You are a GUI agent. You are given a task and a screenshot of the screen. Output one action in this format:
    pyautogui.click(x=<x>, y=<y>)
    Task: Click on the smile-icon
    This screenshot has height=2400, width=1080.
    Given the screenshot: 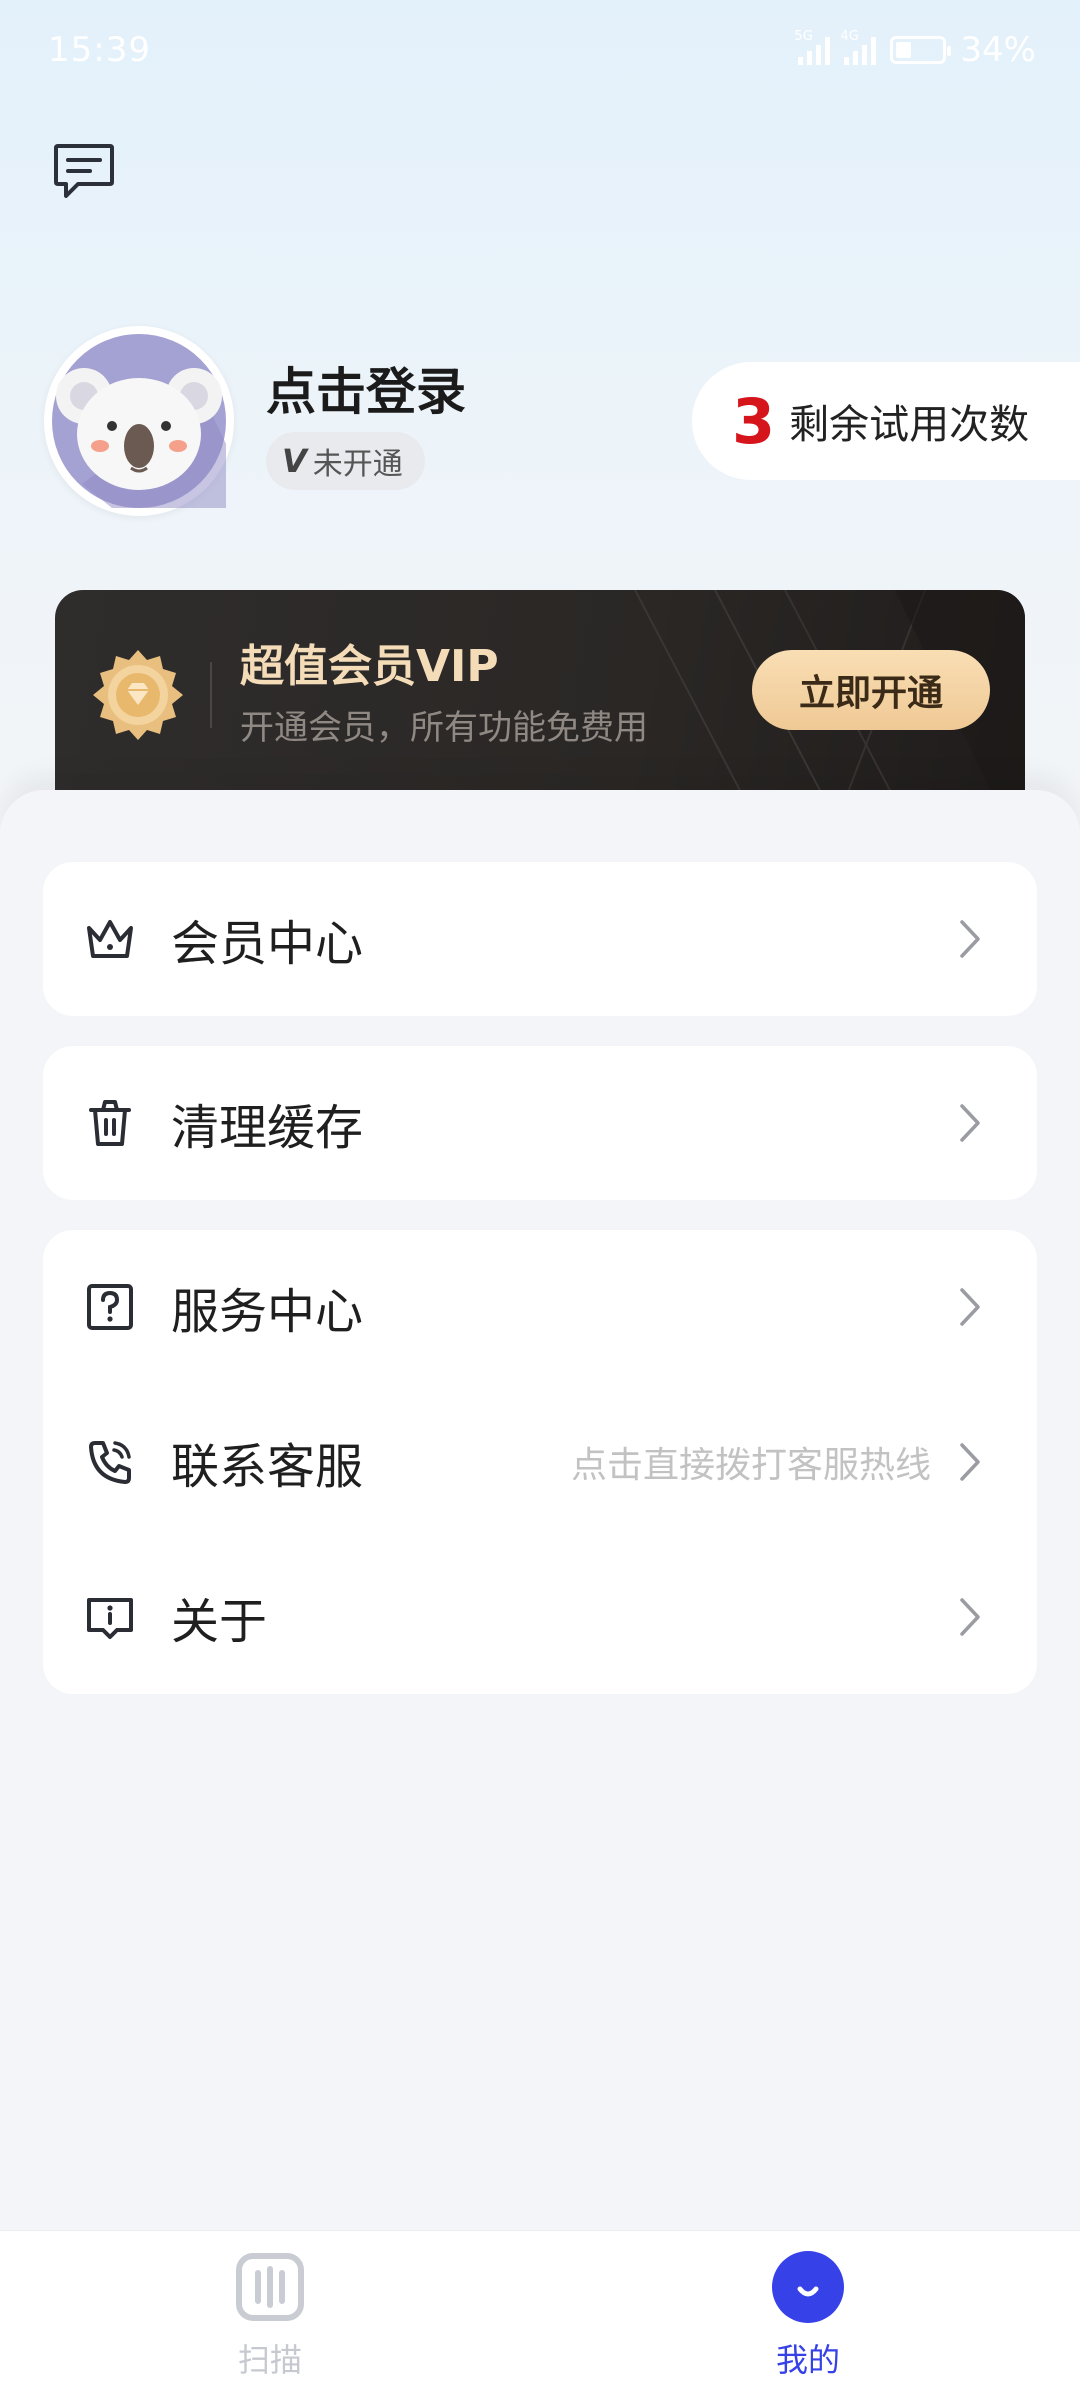 What is the action you would take?
    pyautogui.click(x=808, y=2287)
    